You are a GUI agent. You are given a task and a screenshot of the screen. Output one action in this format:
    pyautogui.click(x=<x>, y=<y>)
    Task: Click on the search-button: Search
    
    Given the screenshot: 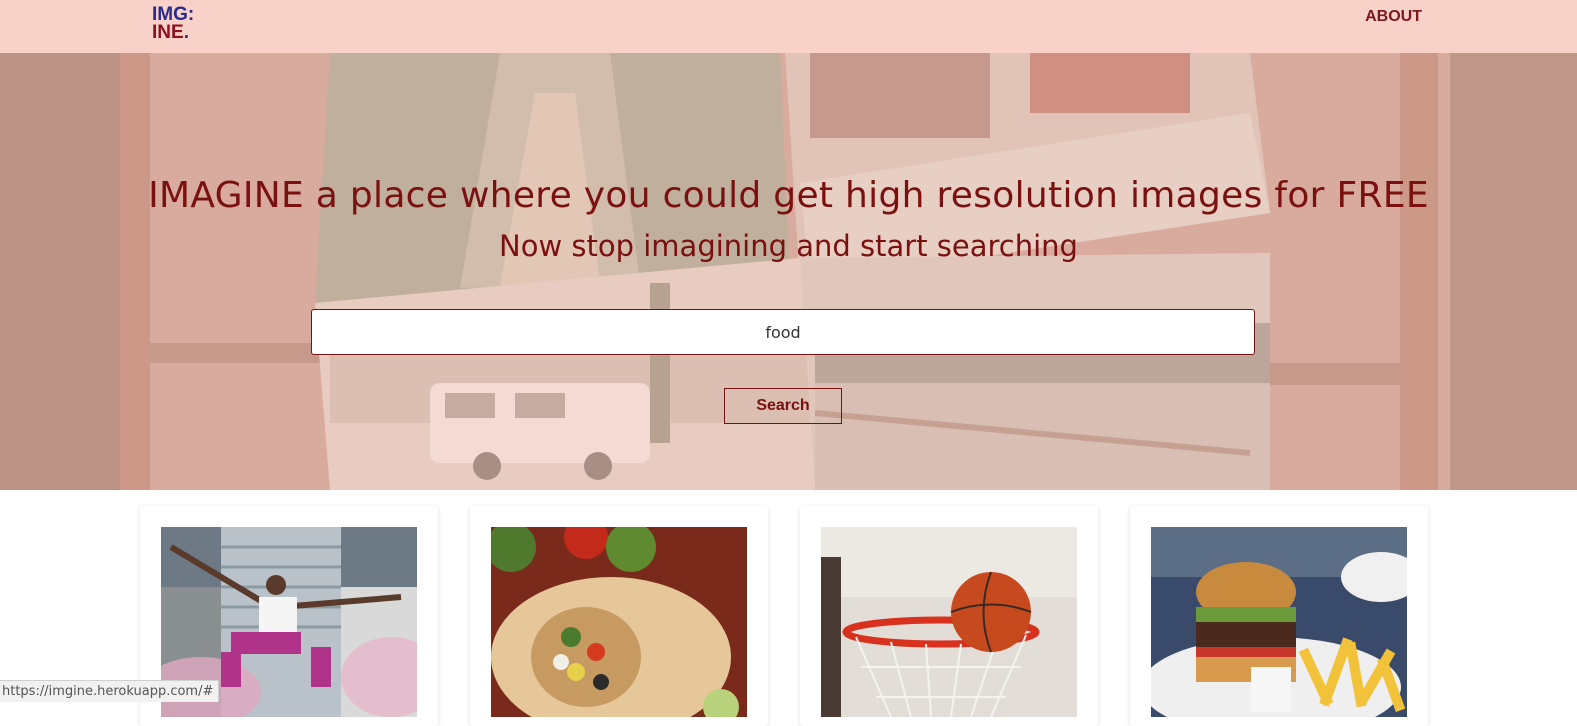 What is the action you would take?
    pyautogui.click(x=783, y=406)
    